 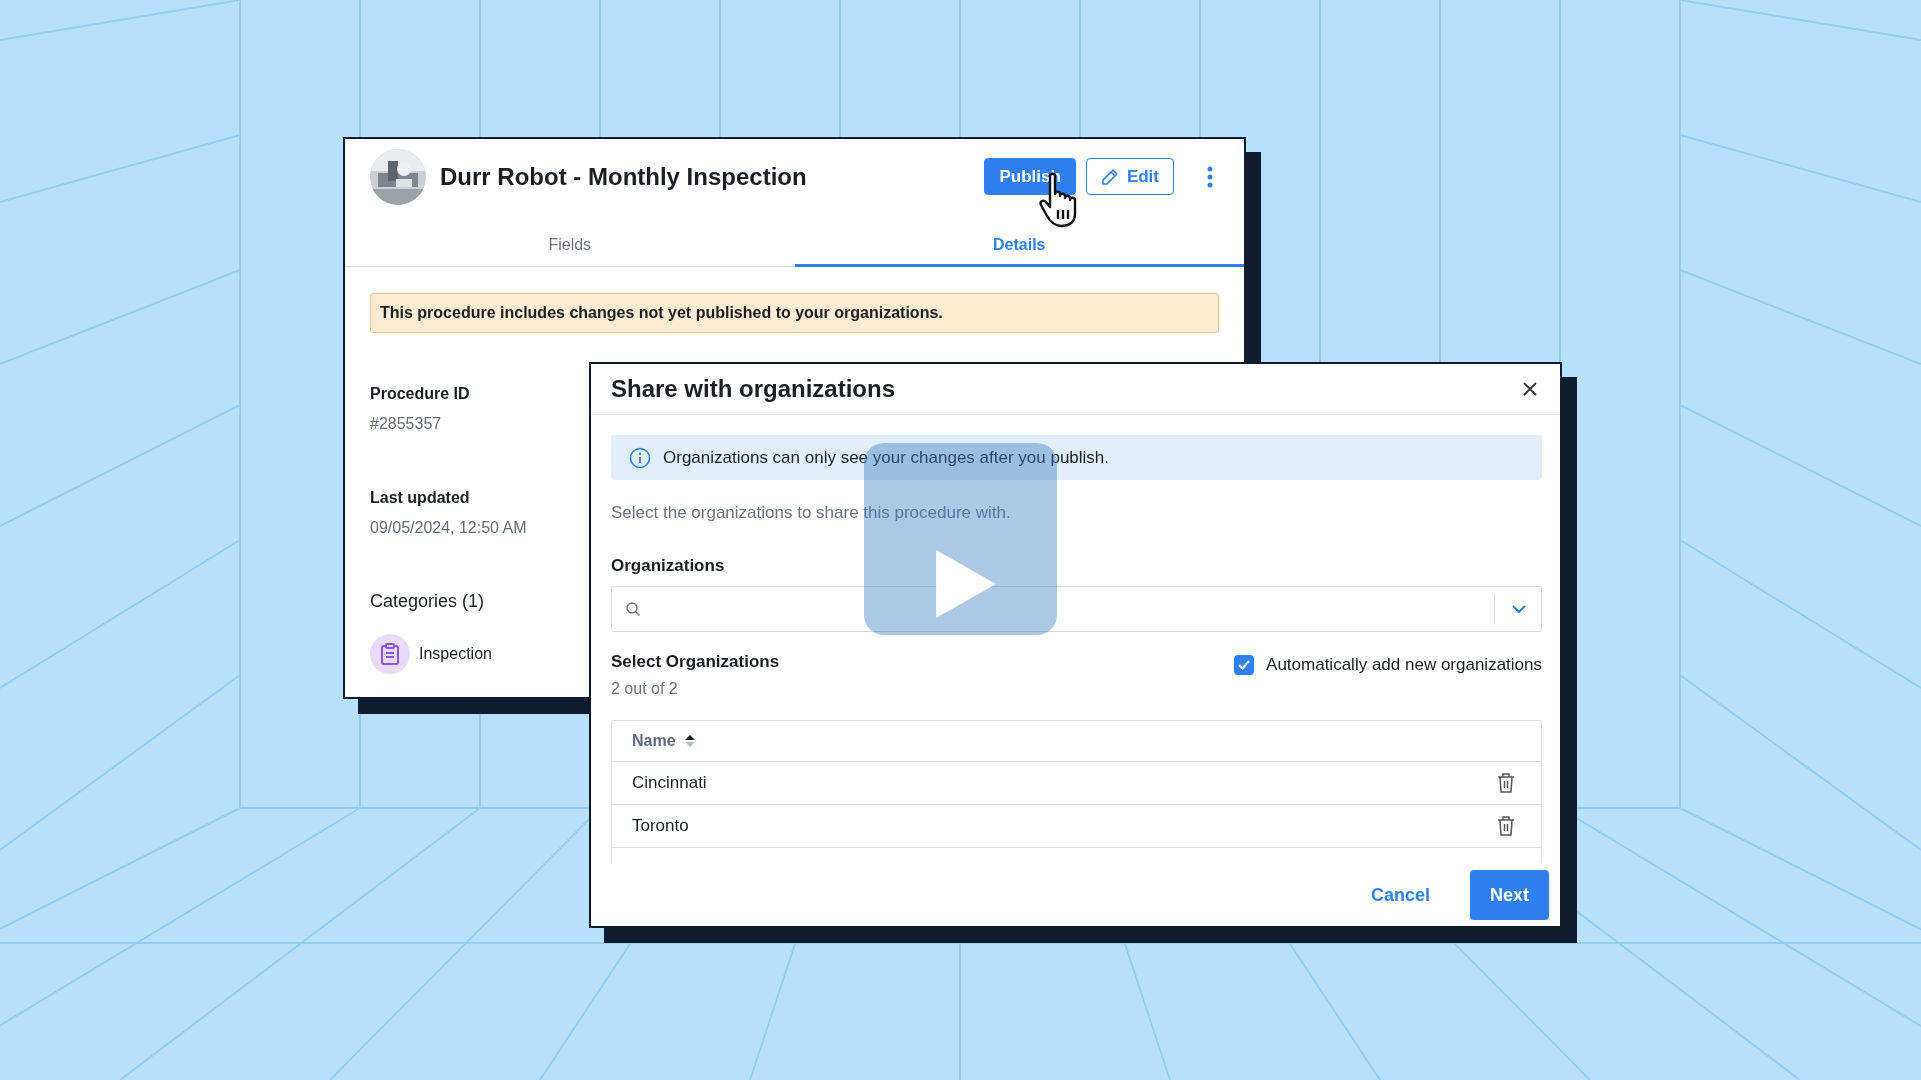 What do you see at coordinates (455, 654) in the screenshot?
I see `category-label: Inspection` at bounding box center [455, 654].